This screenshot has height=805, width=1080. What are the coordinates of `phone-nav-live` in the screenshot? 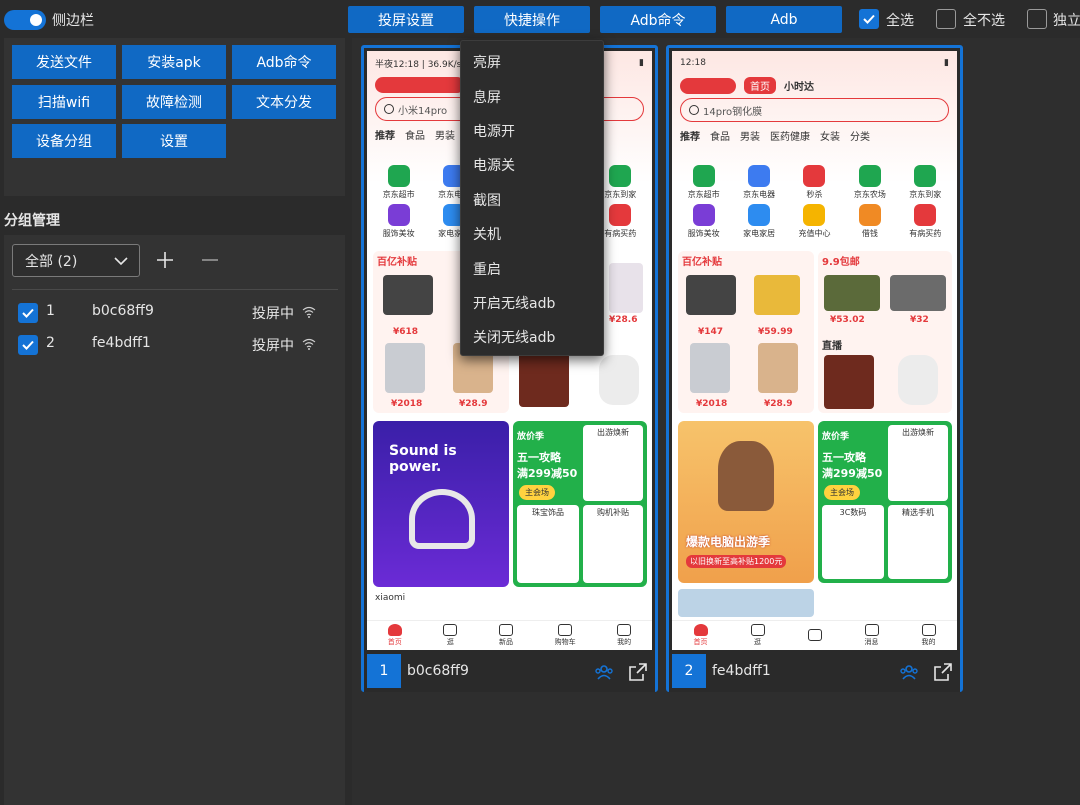 It's located at (814, 635).